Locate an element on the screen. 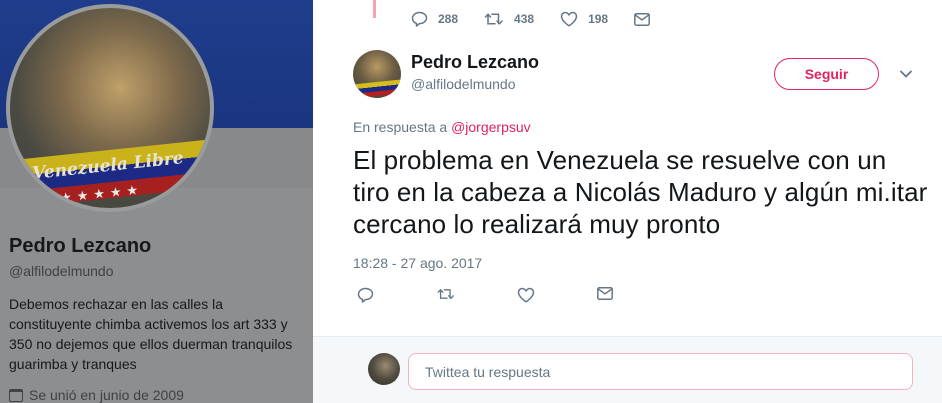 The height and width of the screenshot is (403, 942). tweet-retweet-button is located at coordinates (446, 296).